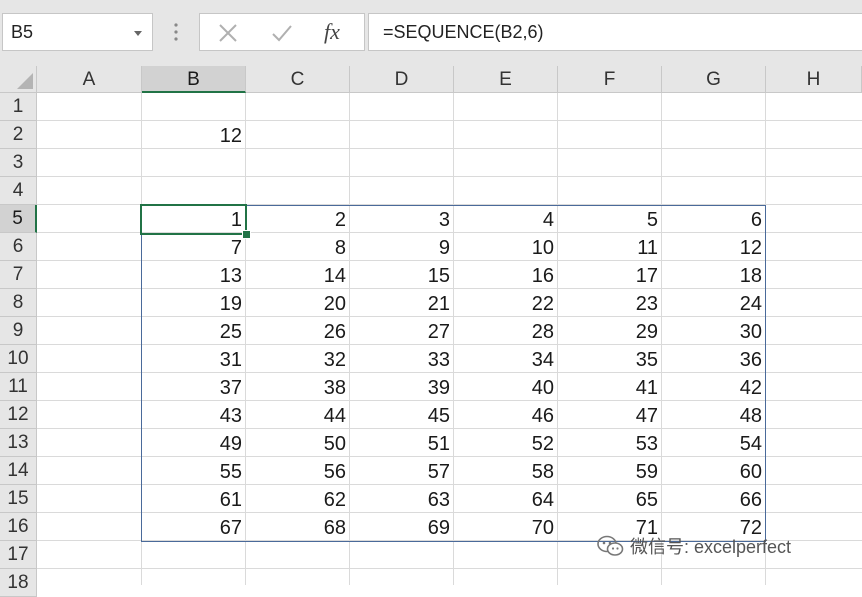 The height and width of the screenshot is (597, 862). I want to click on cell-b7: 13, so click(194, 275).